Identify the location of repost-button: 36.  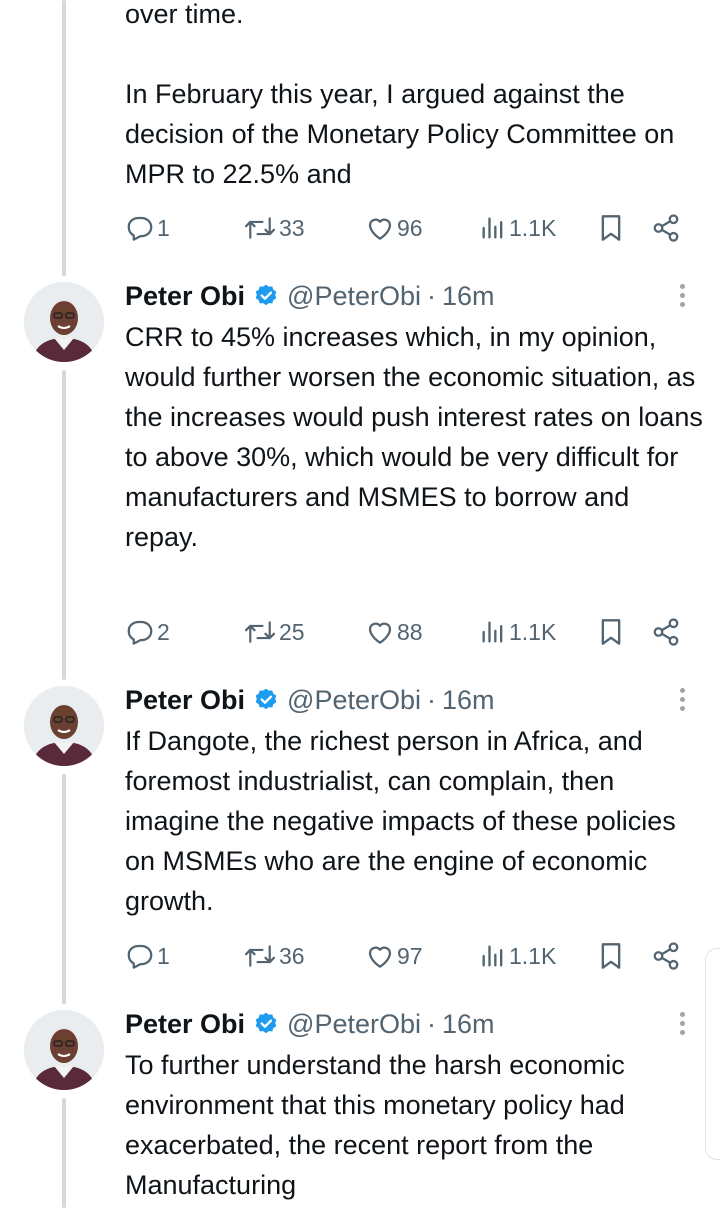
(274, 956).